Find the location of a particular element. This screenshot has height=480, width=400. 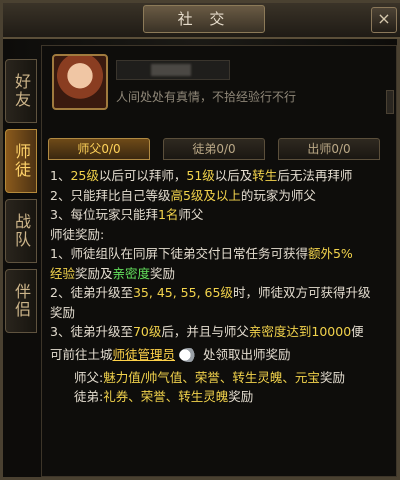

player-signature: 人间处处有真情，不拾经验行不行 is located at coordinates (206, 97).